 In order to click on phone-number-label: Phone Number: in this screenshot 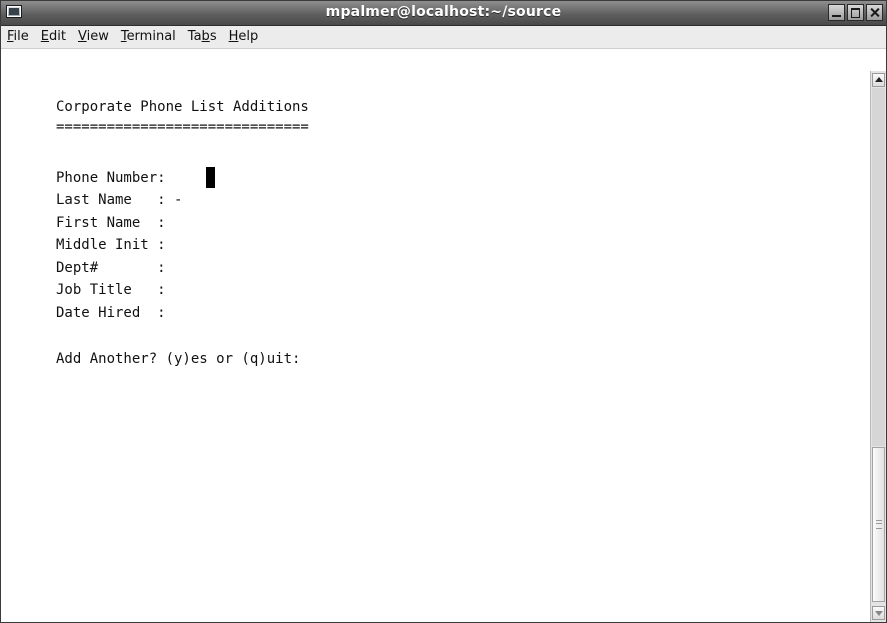, I will do `click(111, 178)`.